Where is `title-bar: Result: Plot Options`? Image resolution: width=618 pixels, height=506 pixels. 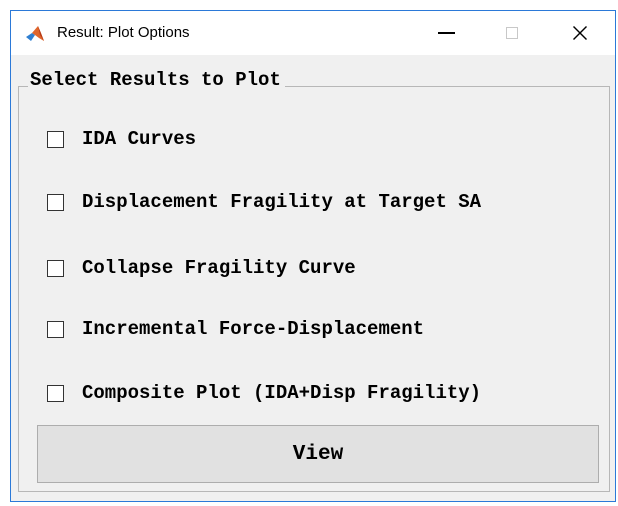
title-bar: Result: Plot Options is located at coordinates (313, 33).